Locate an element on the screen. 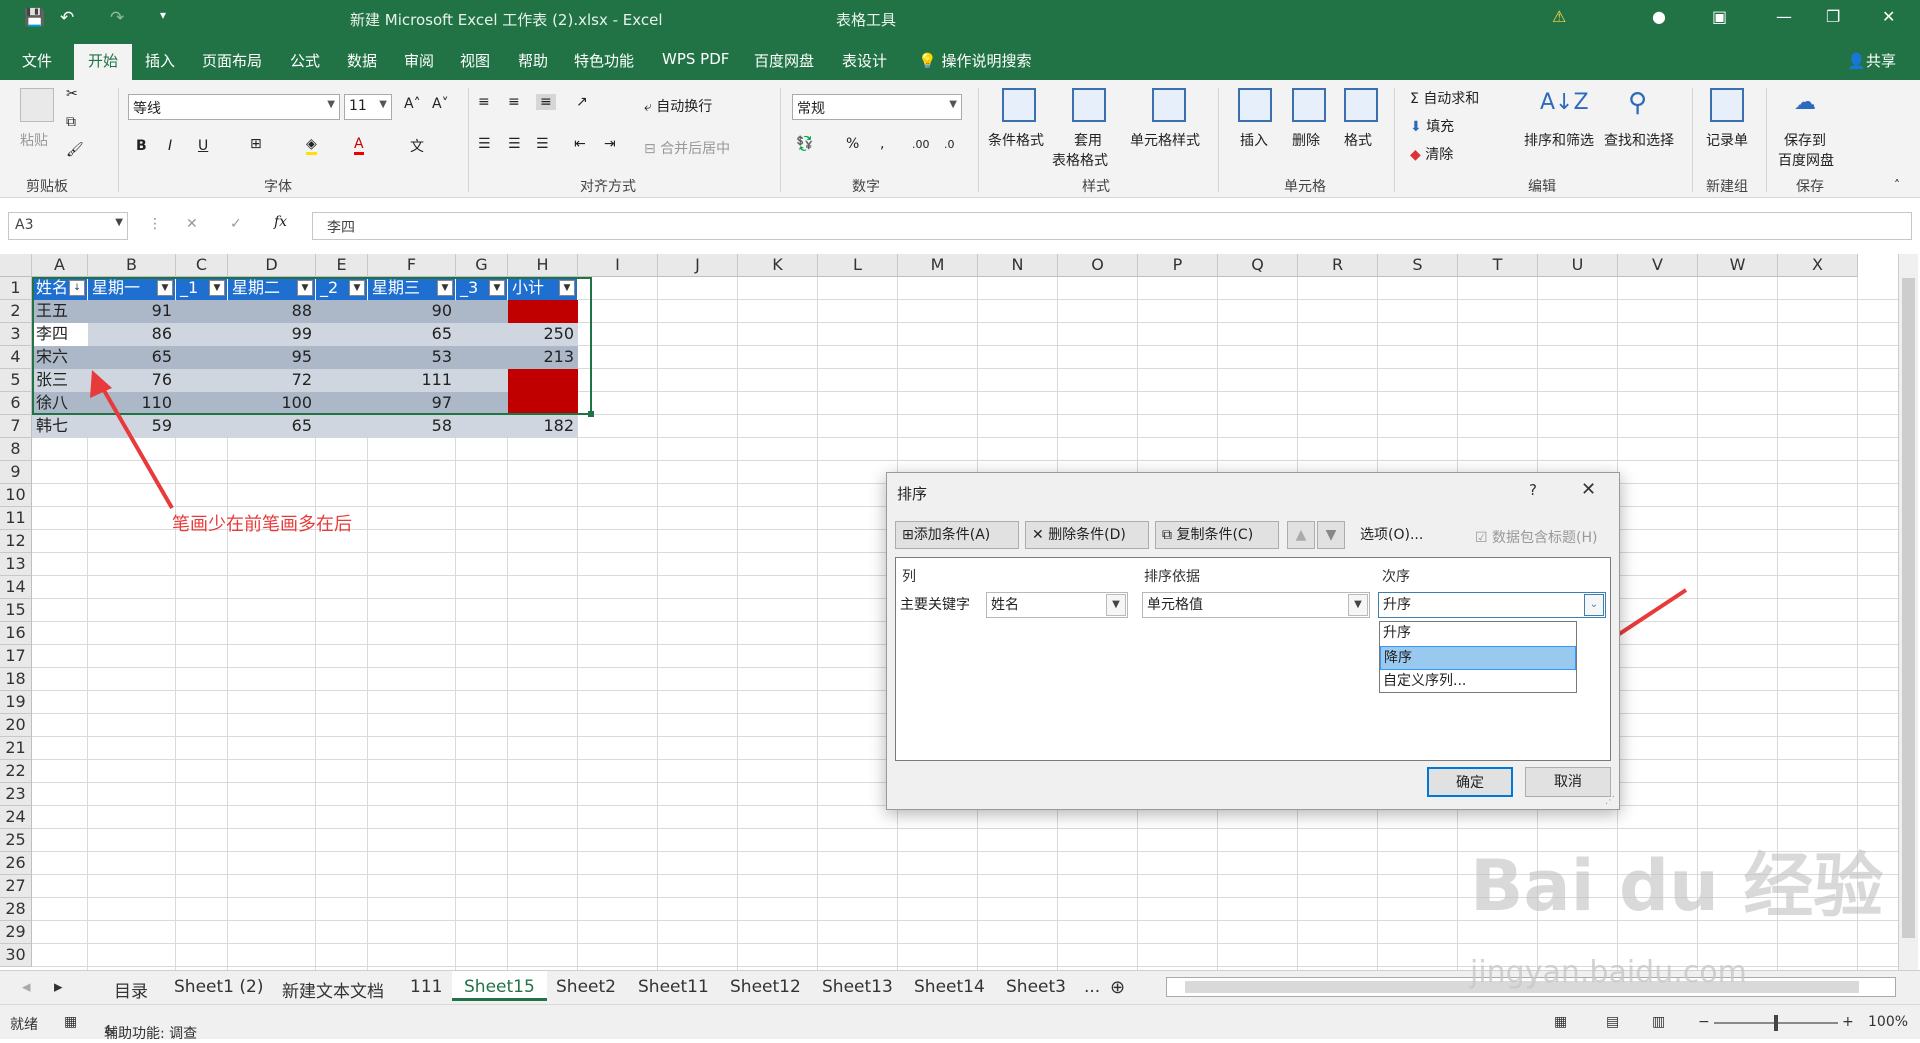 This screenshot has height=1043, width=1920. has-header-checkbox: ☑ 数据包含标题(H) is located at coordinates (1536, 537).